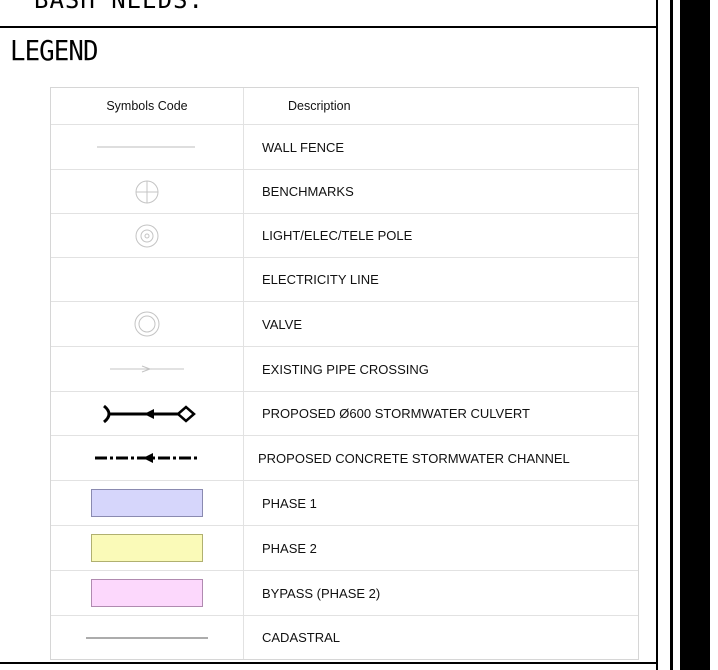 The image size is (718, 670). What do you see at coordinates (147, 593) in the screenshot?
I see `bypass-swatch` at bounding box center [147, 593].